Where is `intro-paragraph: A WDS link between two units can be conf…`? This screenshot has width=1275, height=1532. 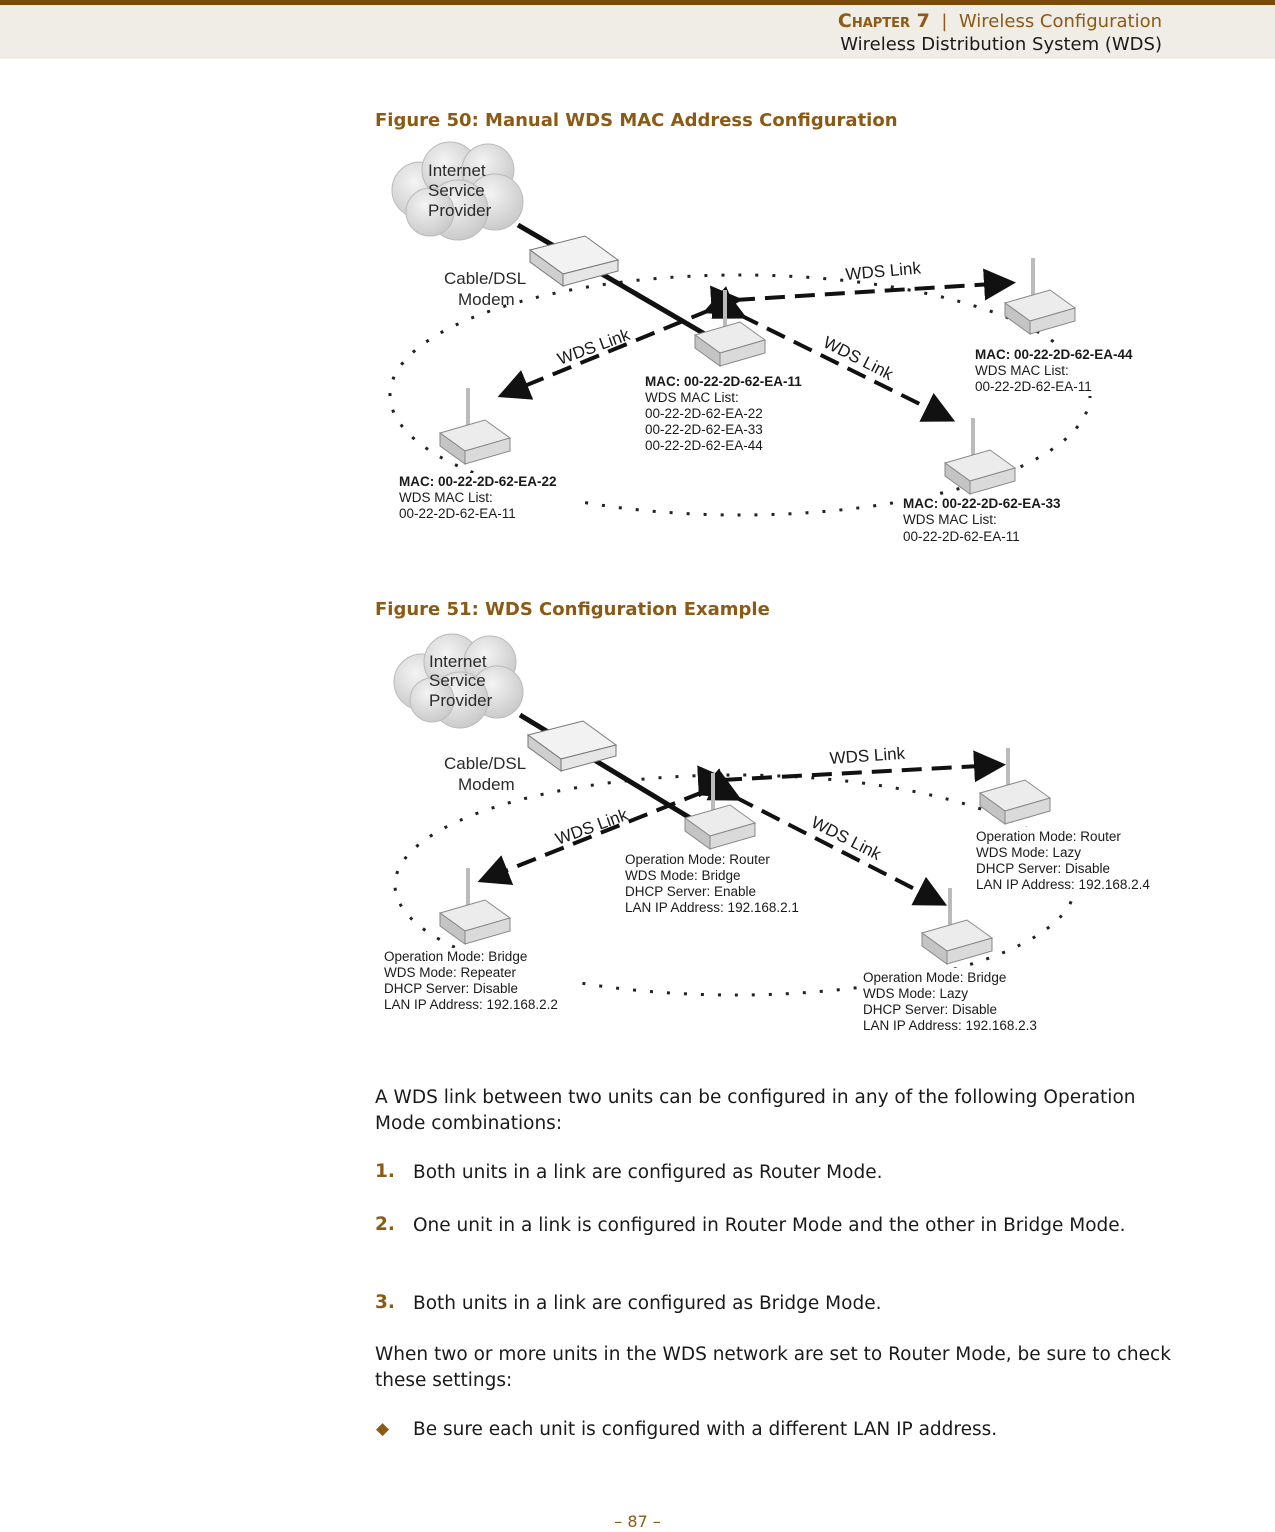
intro-paragraph: A WDS link between two units can be conf… is located at coordinates (755, 1110).